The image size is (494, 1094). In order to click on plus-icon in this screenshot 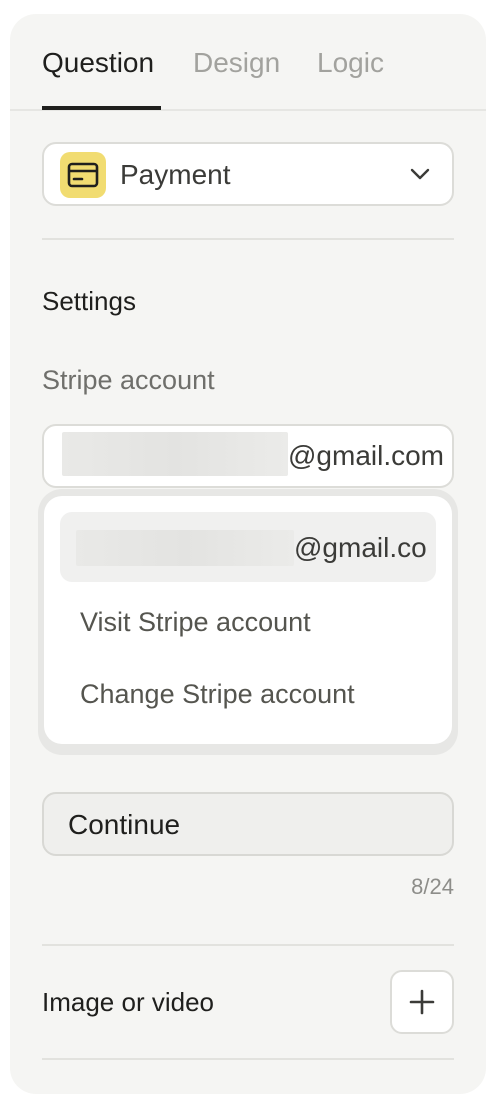, I will do `click(422, 1004)`.